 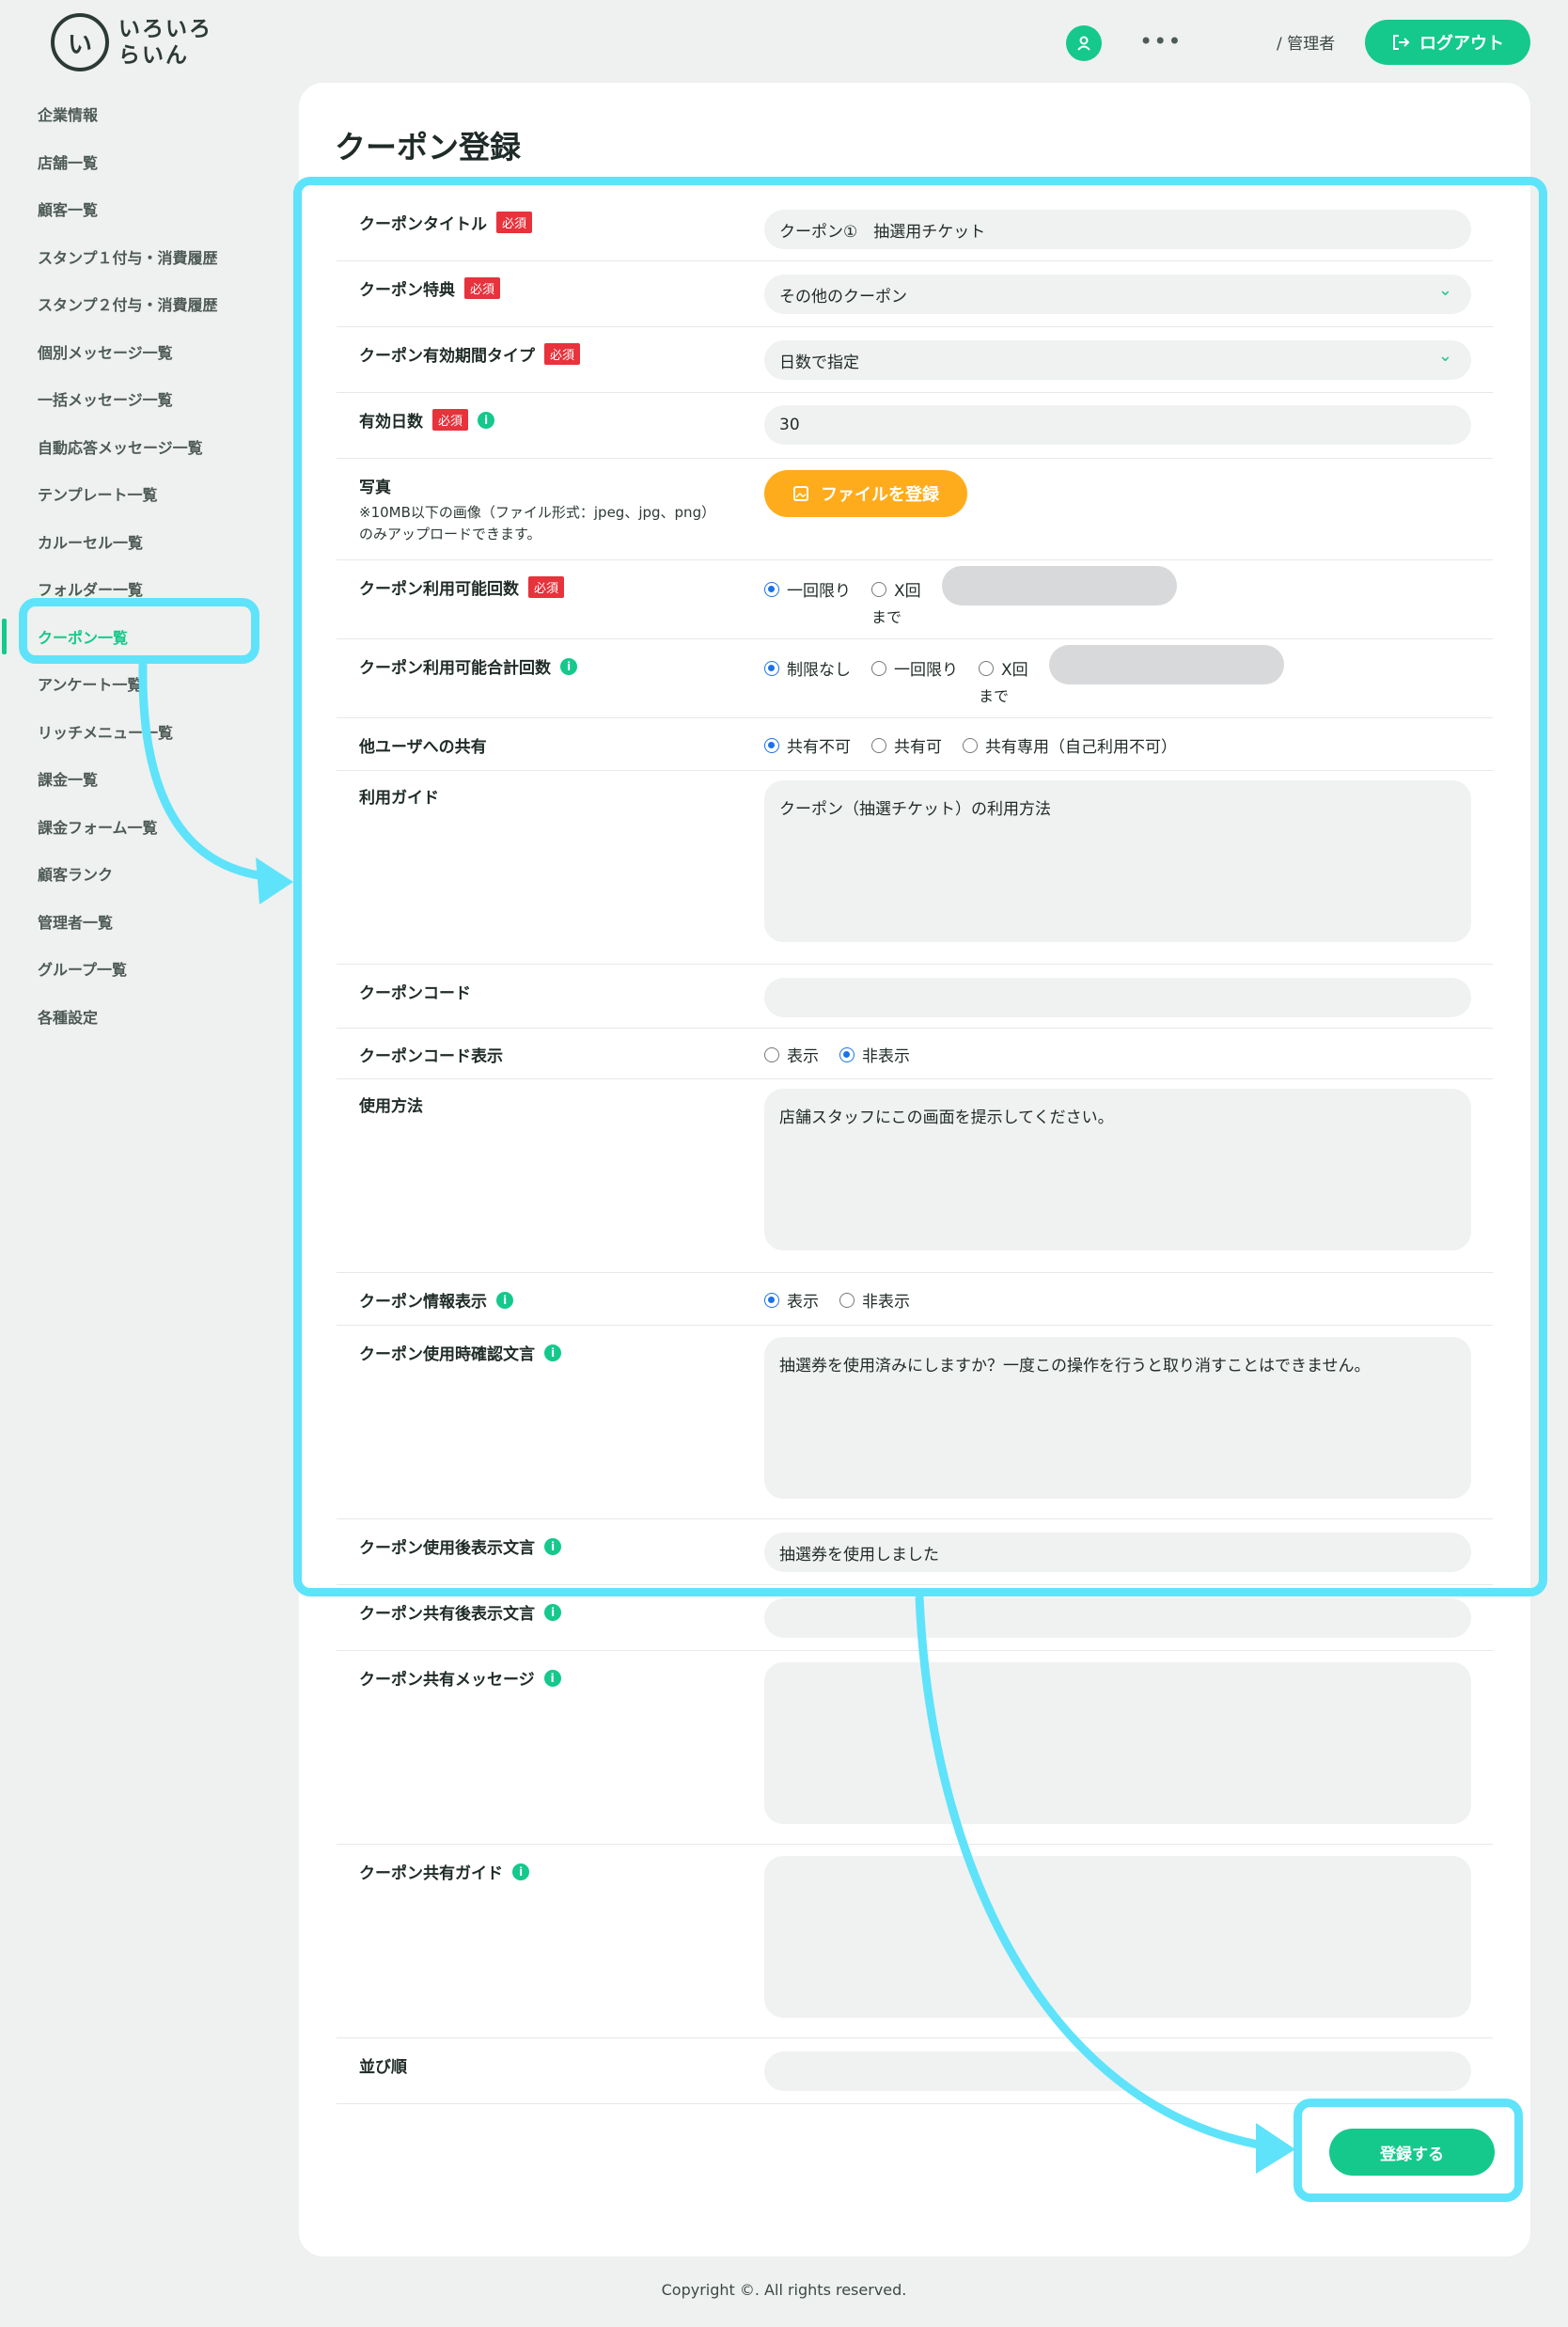 I want to click on logo-mark: い, so click(x=80, y=42).